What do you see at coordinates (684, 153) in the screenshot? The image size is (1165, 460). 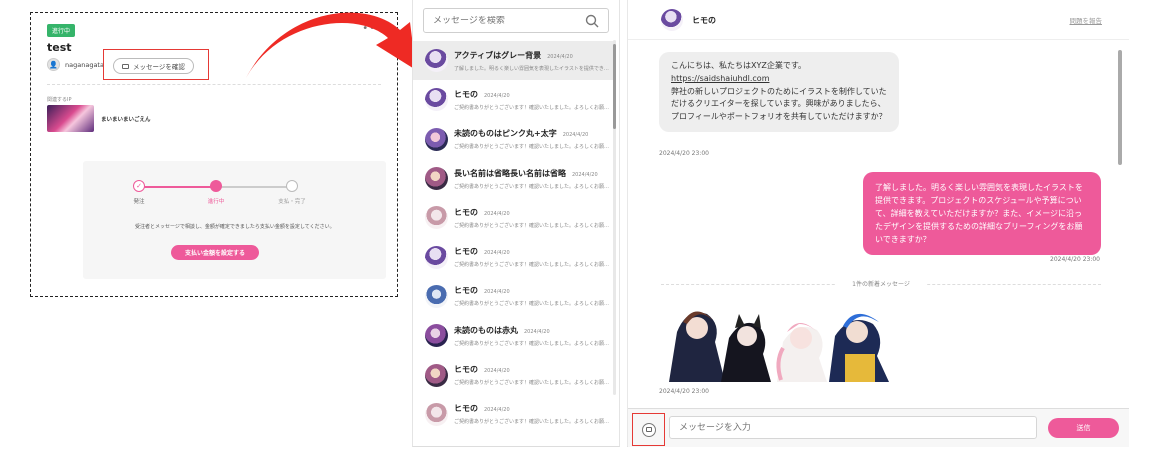 I see `incoming-time: 2024/4/20 23:00` at bounding box center [684, 153].